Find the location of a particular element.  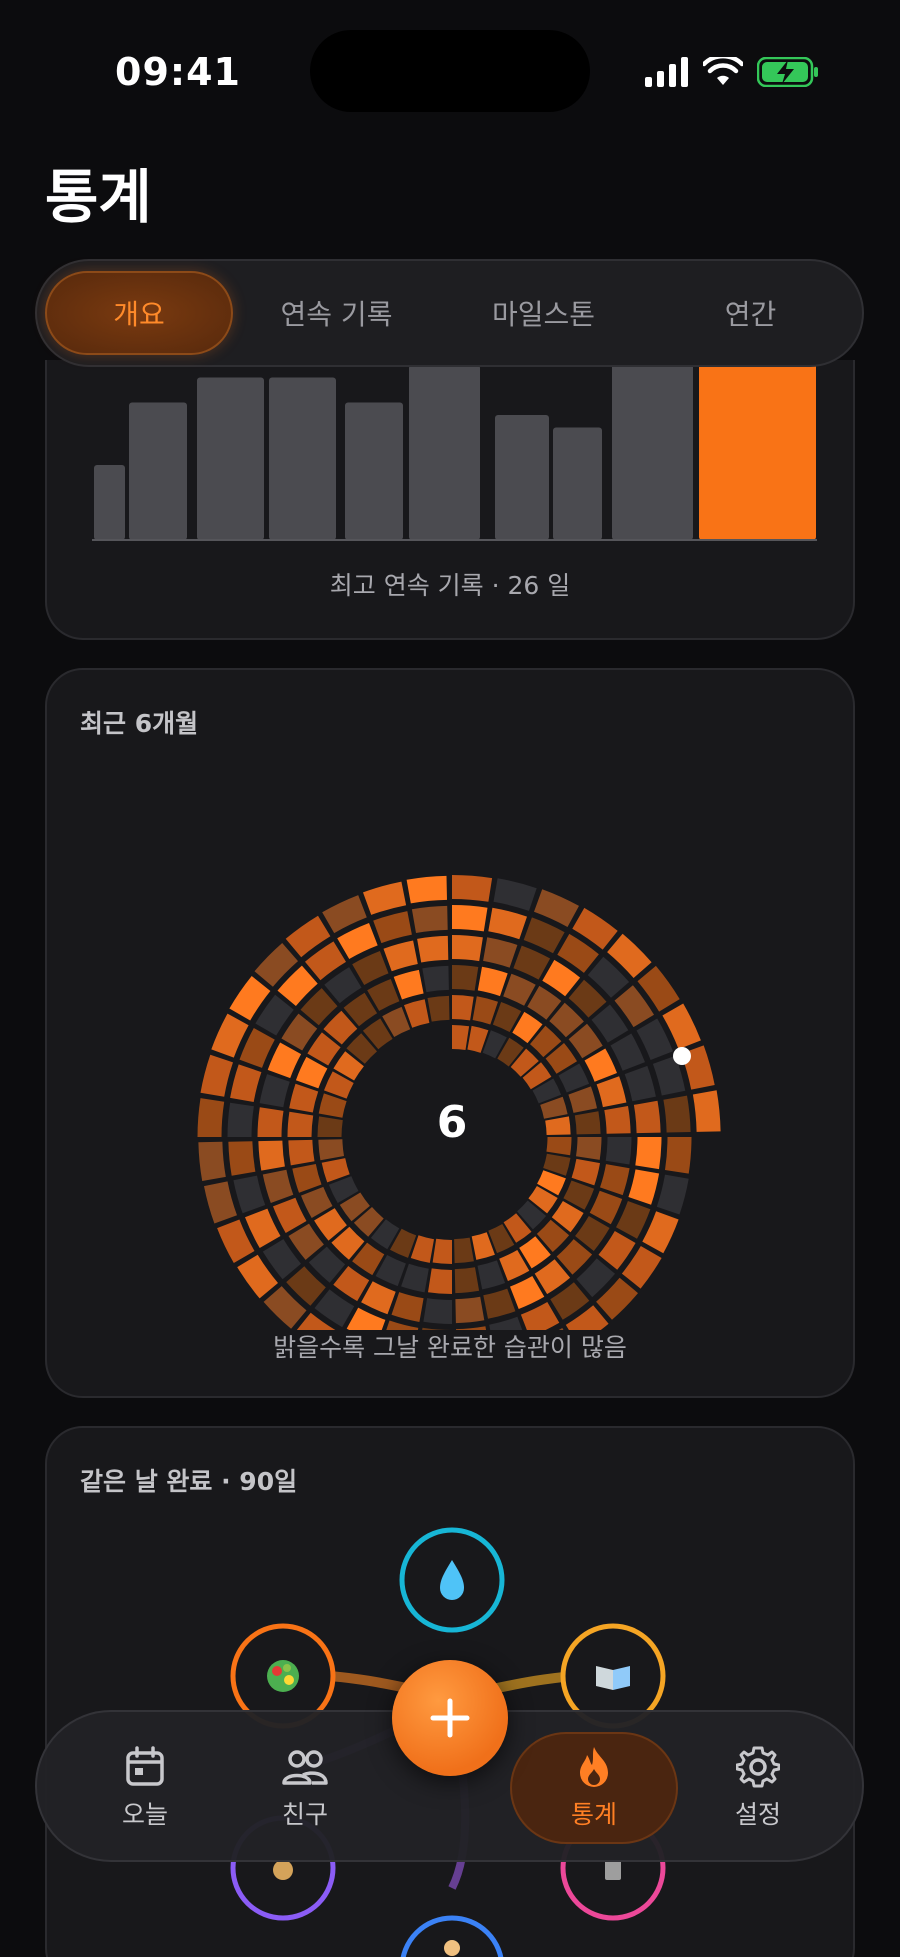

status-time: 09:41 is located at coordinates (178, 72).